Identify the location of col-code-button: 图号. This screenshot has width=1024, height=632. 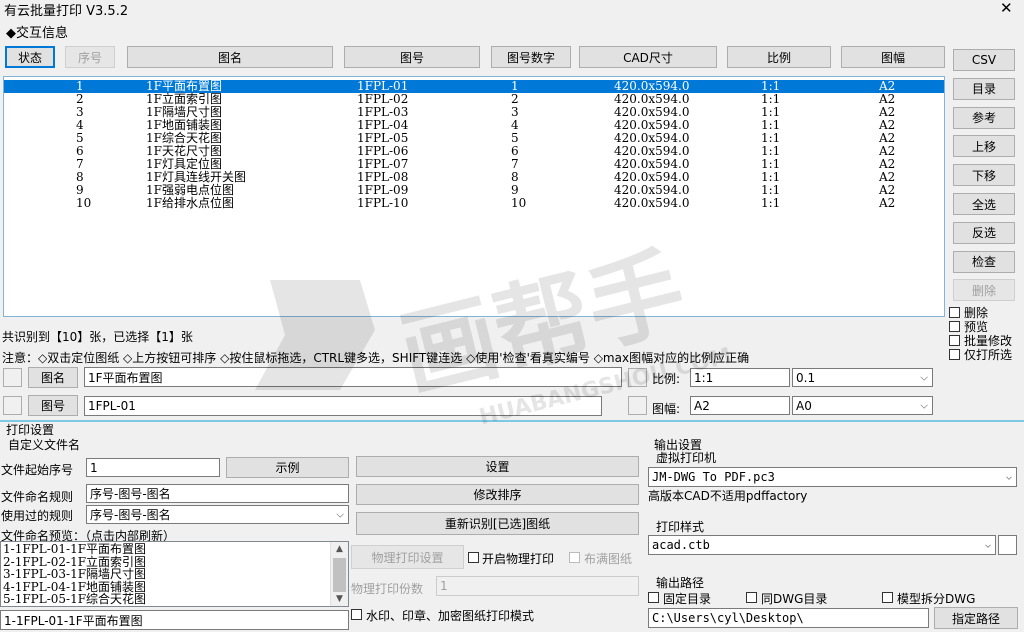
(412, 57).